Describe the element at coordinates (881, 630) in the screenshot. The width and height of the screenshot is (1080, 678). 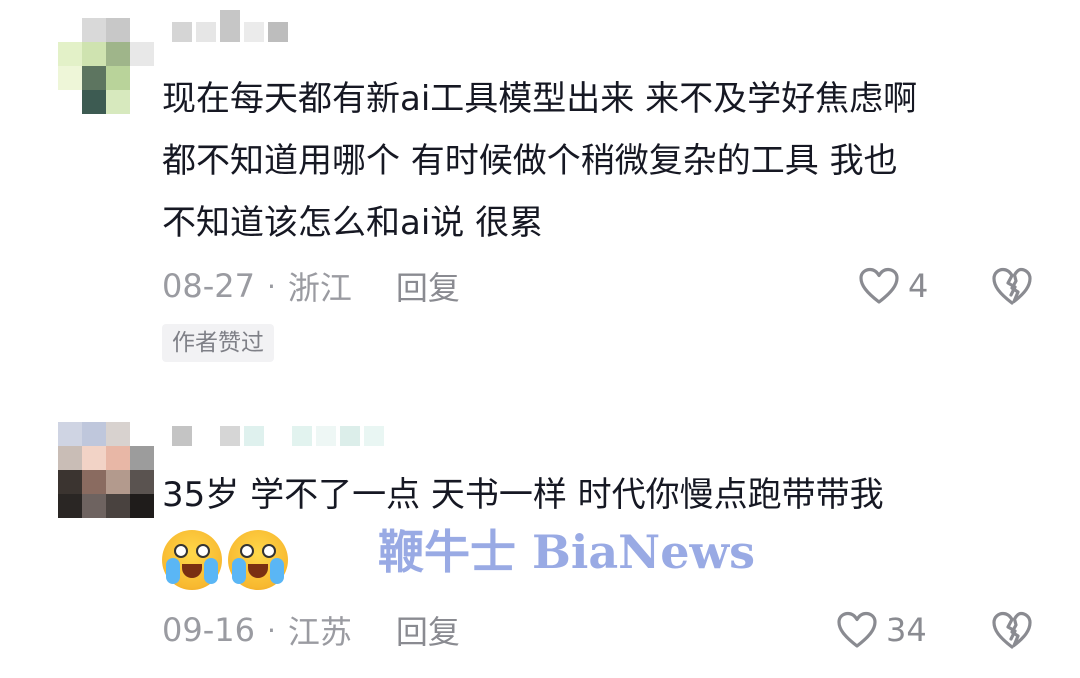
I see `like-button: 34` at that location.